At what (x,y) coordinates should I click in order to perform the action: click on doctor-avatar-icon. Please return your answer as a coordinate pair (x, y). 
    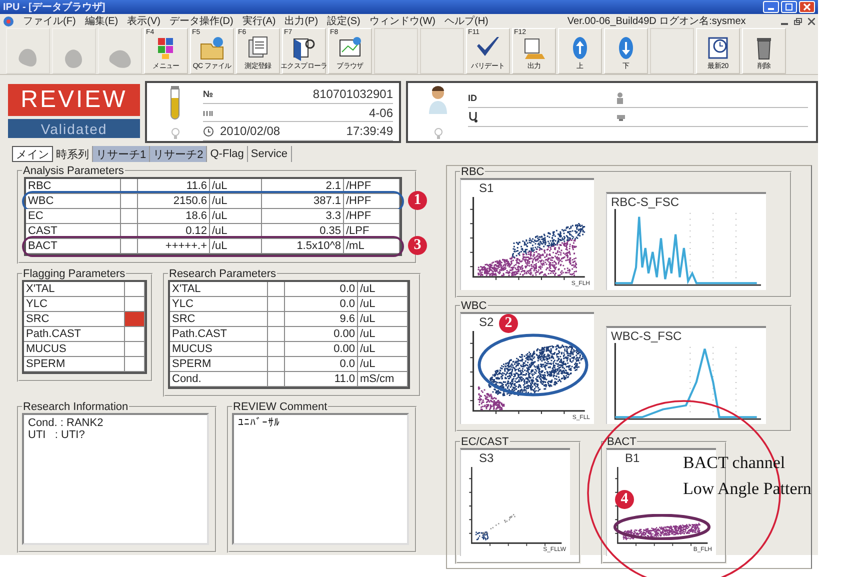
    Looking at the image, I should click on (438, 100).